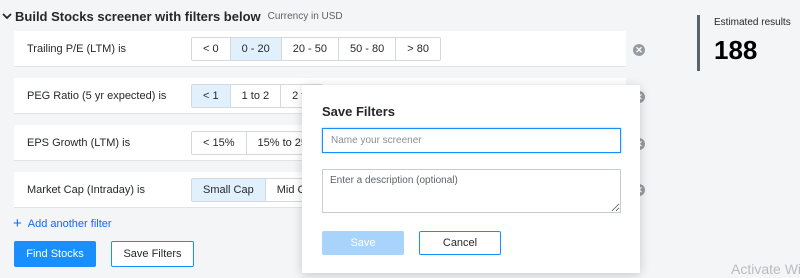  What do you see at coordinates (310, 49) in the screenshot?
I see `filter-option: 20 - 50` at bounding box center [310, 49].